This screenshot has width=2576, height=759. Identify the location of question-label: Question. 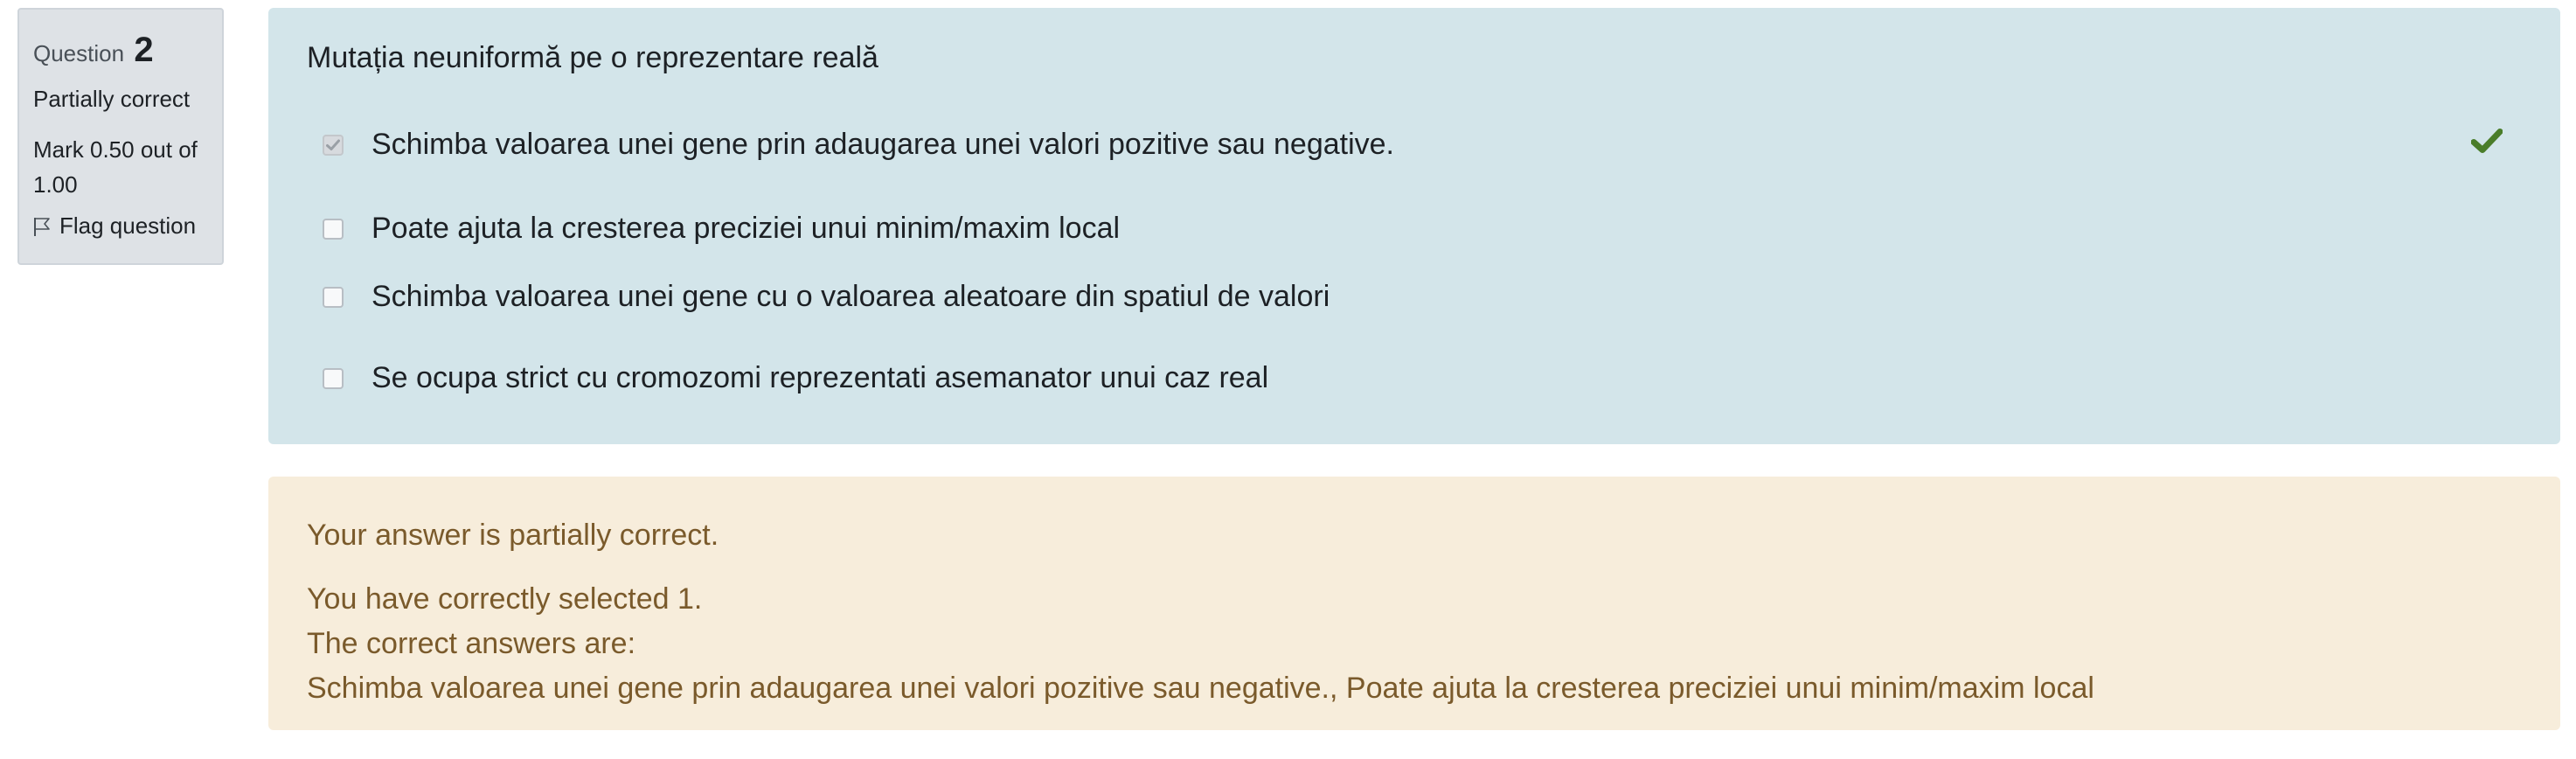
(79, 53).